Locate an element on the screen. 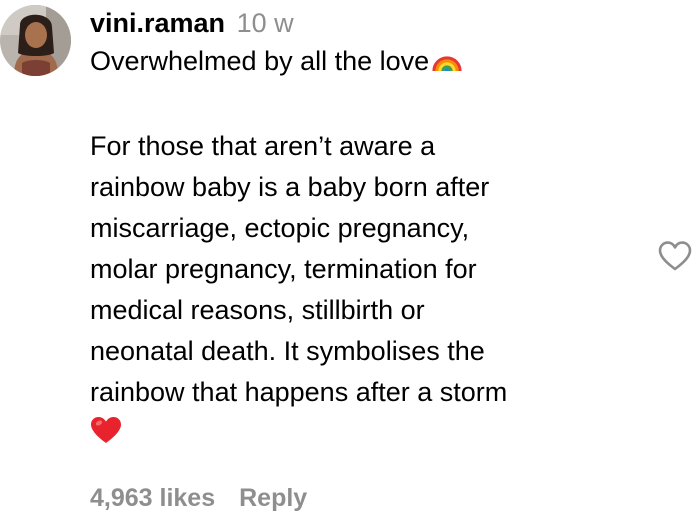 This screenshot has width=700, height=514. avatar is located at coordinates (35, 40).